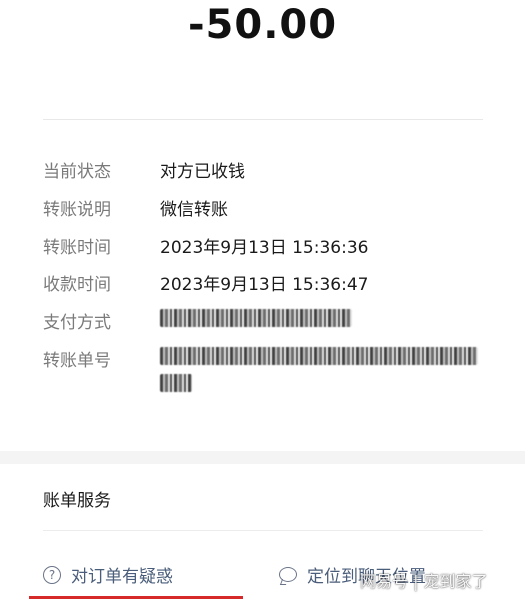 Image resolution: width=525 pixels, height=600 pixels. I want to click on watermark: 网易号 | 宠到家了, so click(424, 581).